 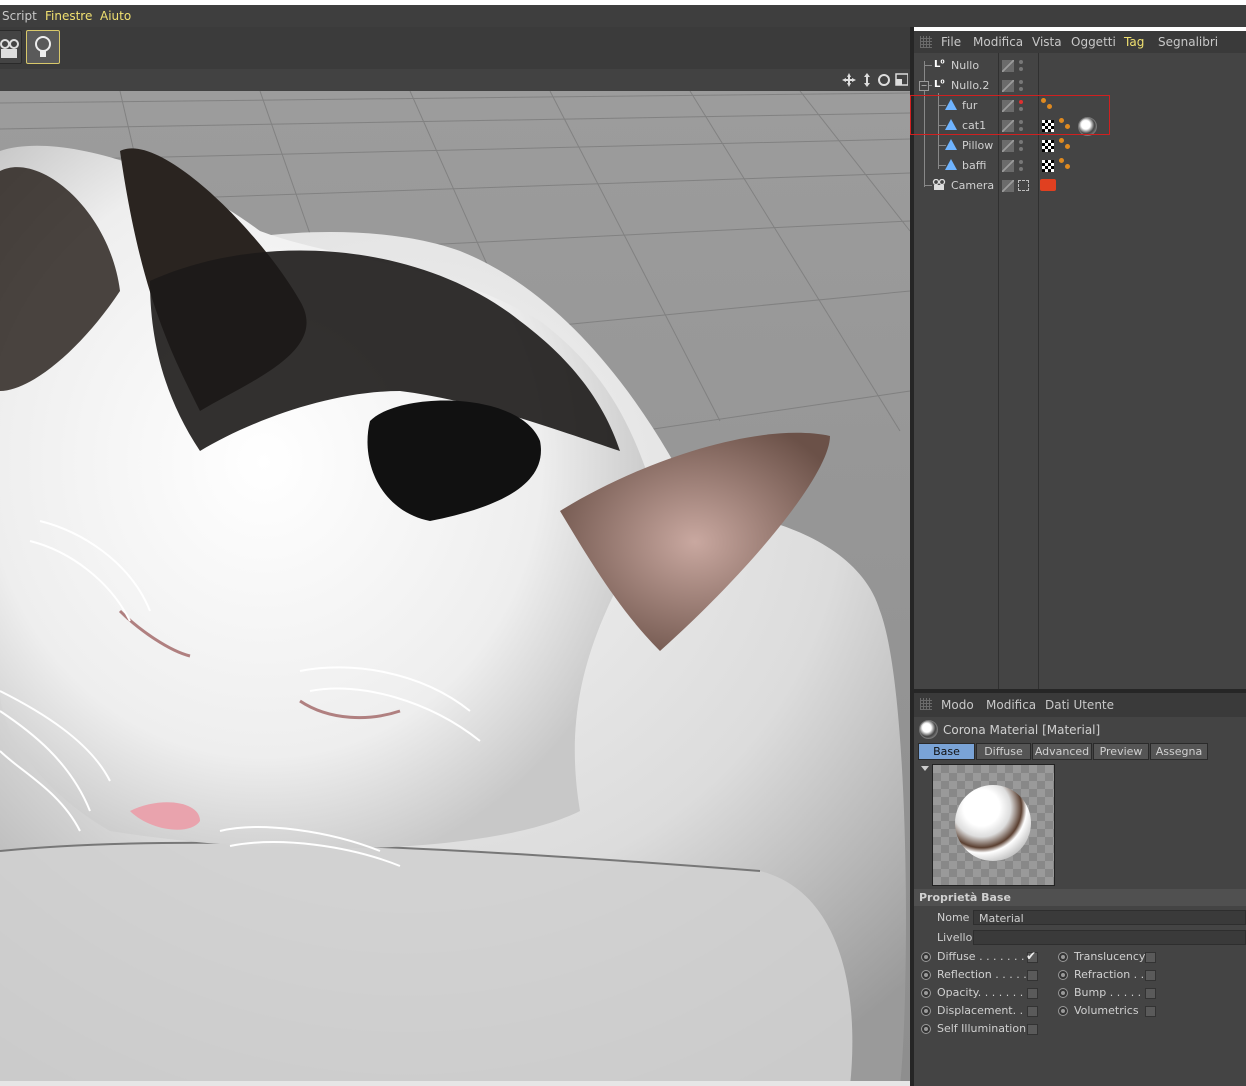 I want to click on bump-radio, so click(x=1063, y=993).